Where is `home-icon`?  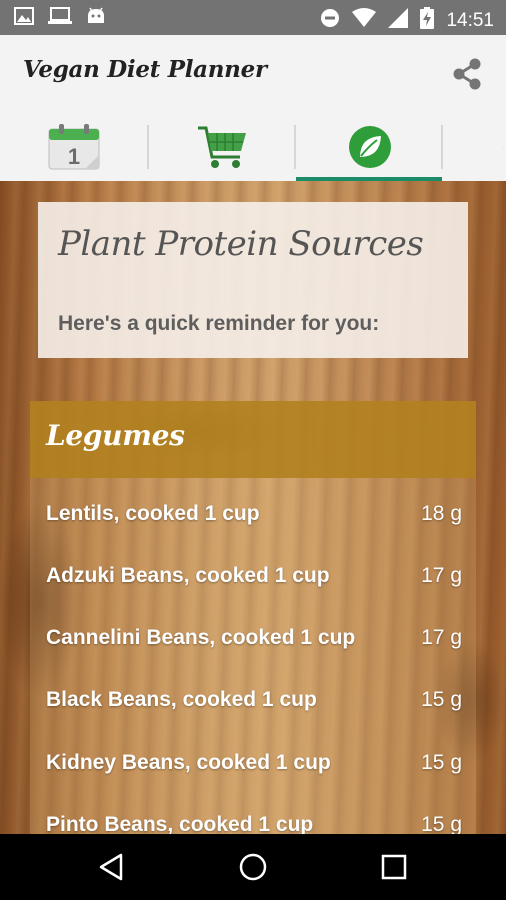
home-icon is located at coordinates (253, 867).